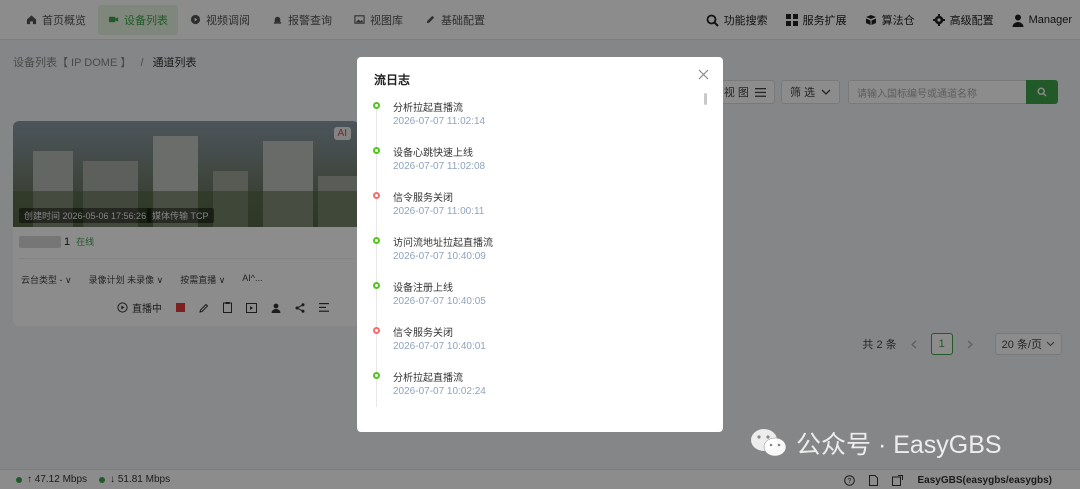 This screenshot has width=1080, height=489. What do you see at coordinates (439, 256) in the screenshot?
I see `log-time: 2026-07-07 10:40:09` at bounding box center [439, 256].